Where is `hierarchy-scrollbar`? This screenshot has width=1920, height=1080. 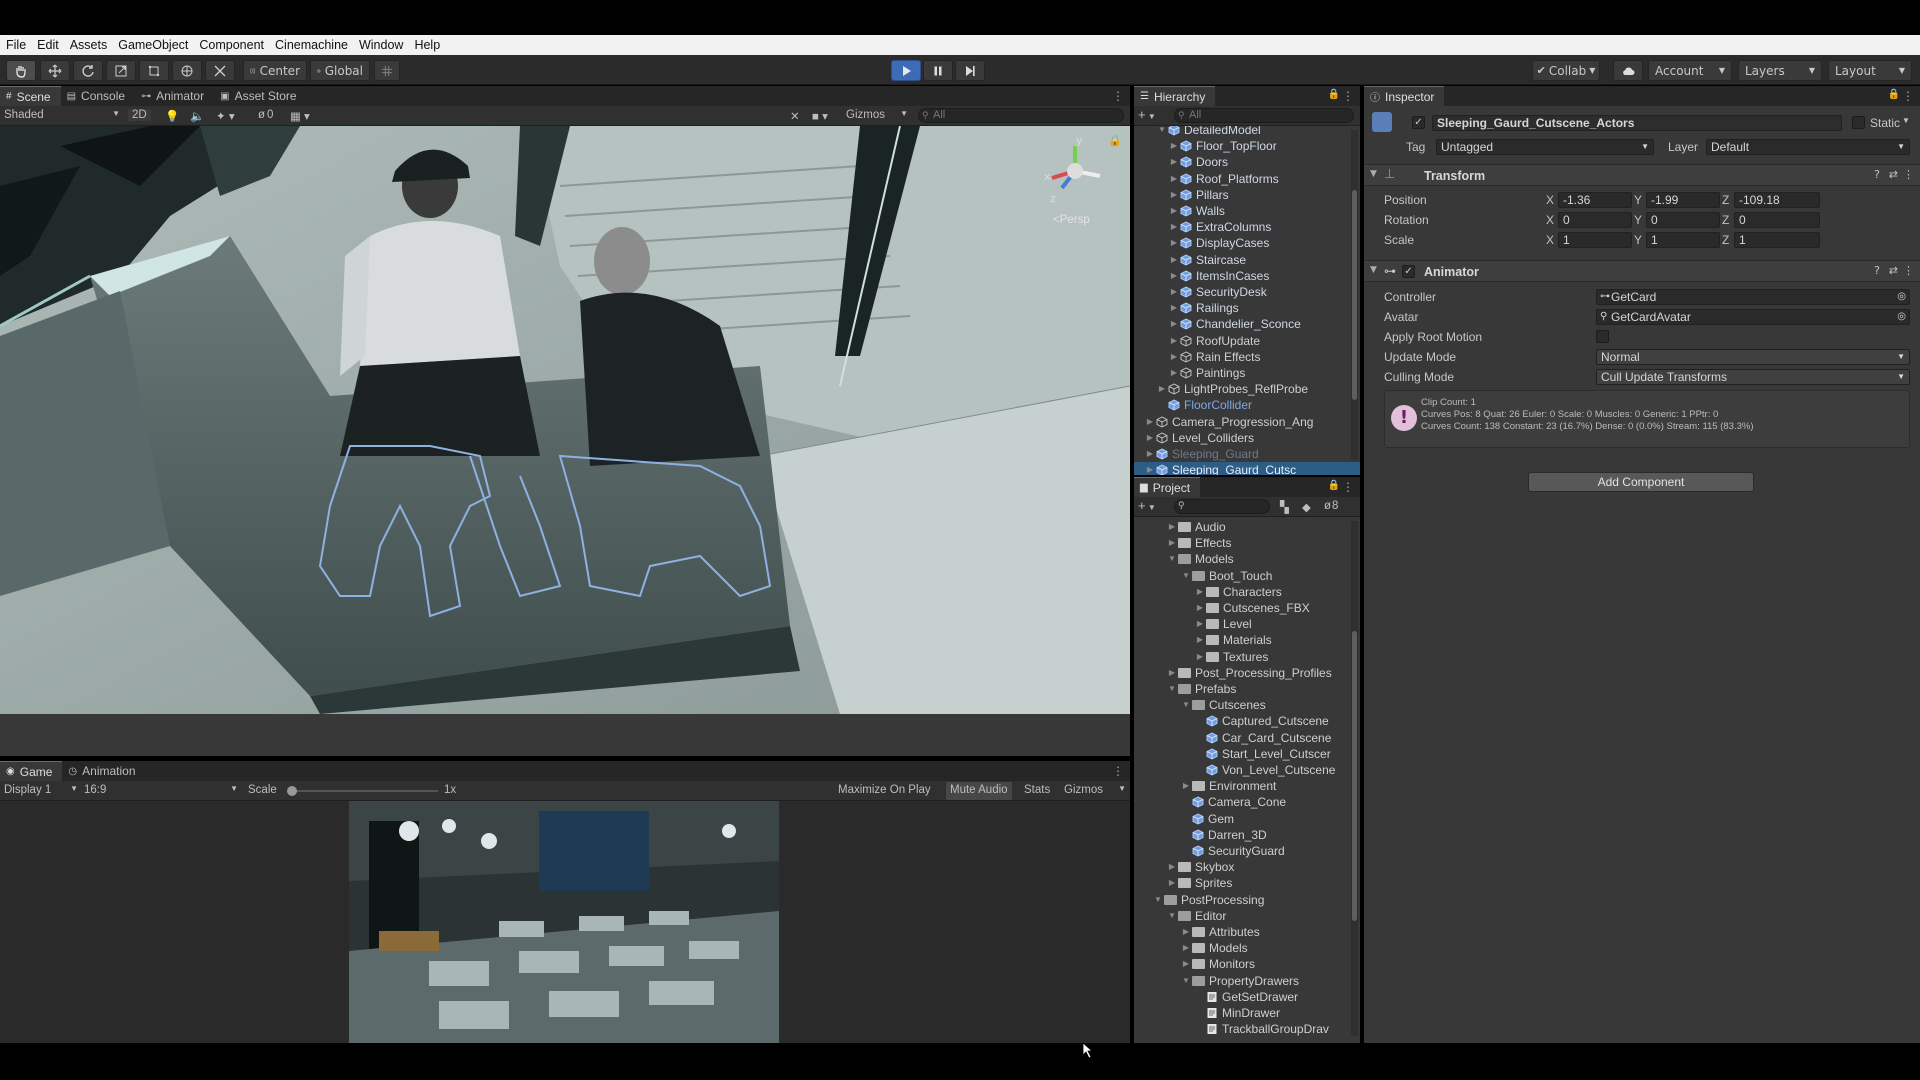 hierarchy-scrollbar is located at coordinates (1354, 295).